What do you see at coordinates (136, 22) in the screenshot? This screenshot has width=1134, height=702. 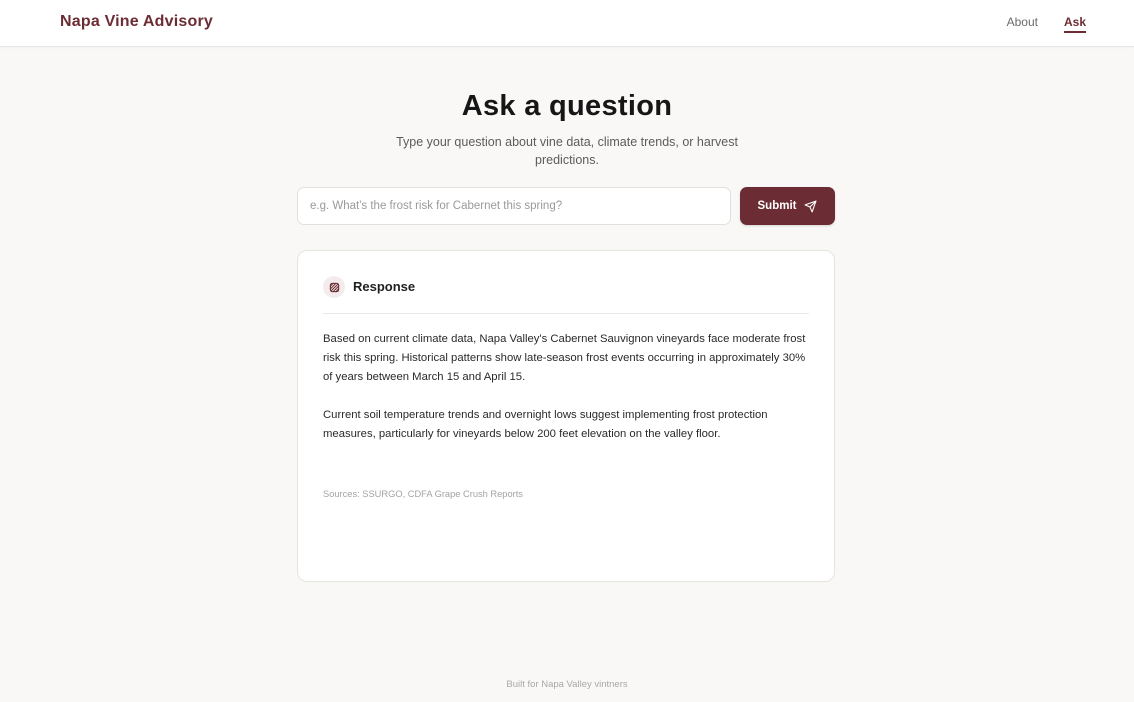 I see `brand-logo: Napa Vine Advisory` at bounding box center [136, 22].